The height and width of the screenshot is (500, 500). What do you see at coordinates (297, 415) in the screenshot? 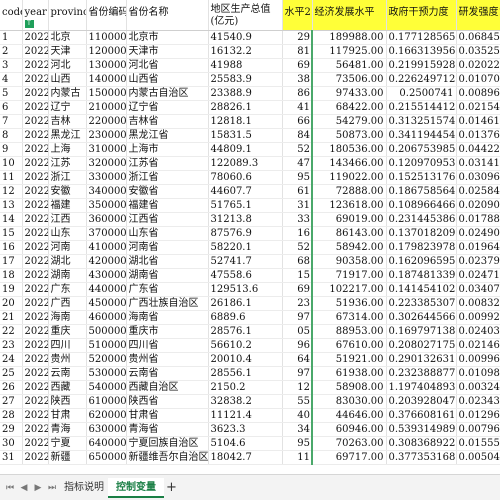
I see `cell-level2: 40` at bounding box center [297, 415].